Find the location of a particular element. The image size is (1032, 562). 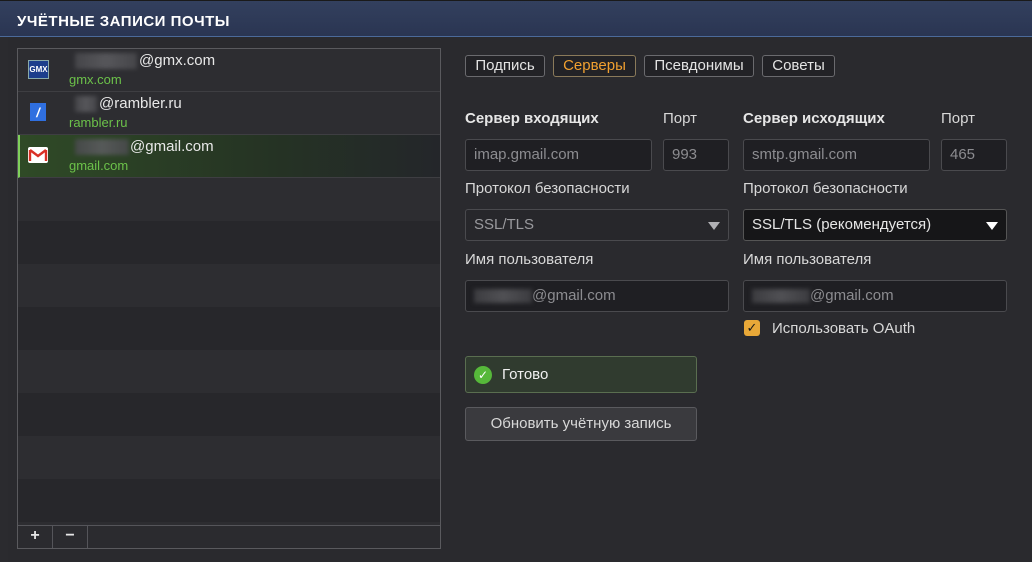

account-list-footer: + − is located at coordinates (229, 536).